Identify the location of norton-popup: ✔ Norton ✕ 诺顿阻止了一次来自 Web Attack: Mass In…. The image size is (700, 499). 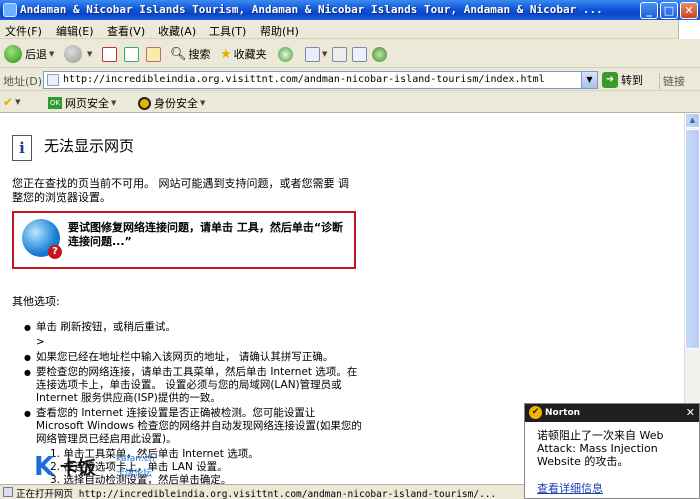
(612, 451).